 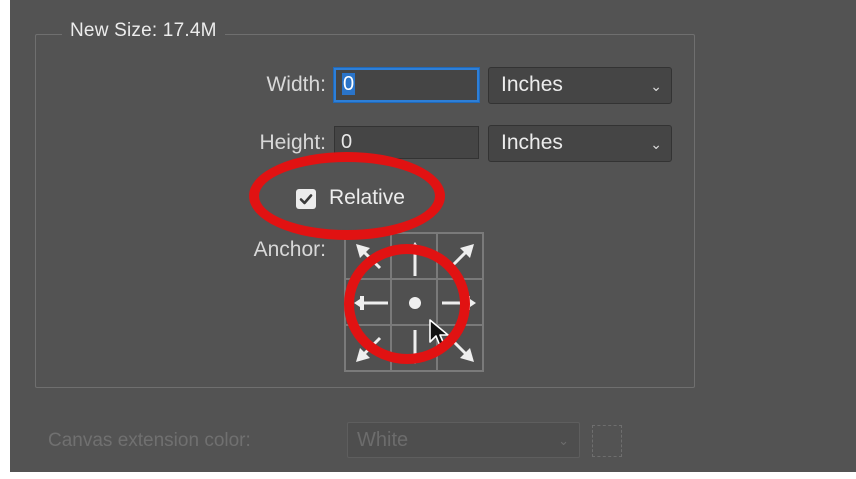 I want to click on anchor-top-left, so click(x=368, y=256).